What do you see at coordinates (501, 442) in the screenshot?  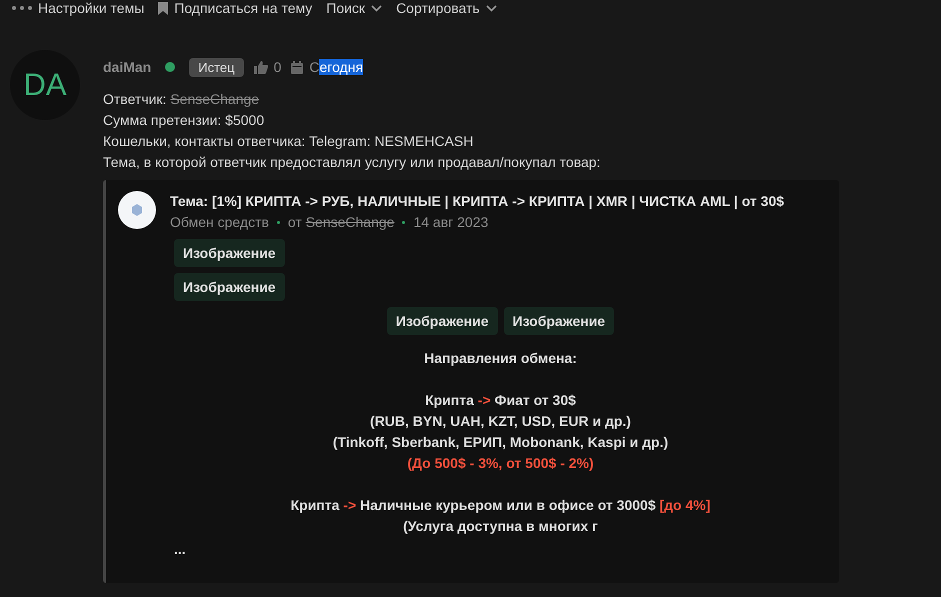 I see `thread-text: (Tinkoff, Sberbank, ЕРИП, Mobonank, Kaspi и др.)` at bounding box center [501, 442].